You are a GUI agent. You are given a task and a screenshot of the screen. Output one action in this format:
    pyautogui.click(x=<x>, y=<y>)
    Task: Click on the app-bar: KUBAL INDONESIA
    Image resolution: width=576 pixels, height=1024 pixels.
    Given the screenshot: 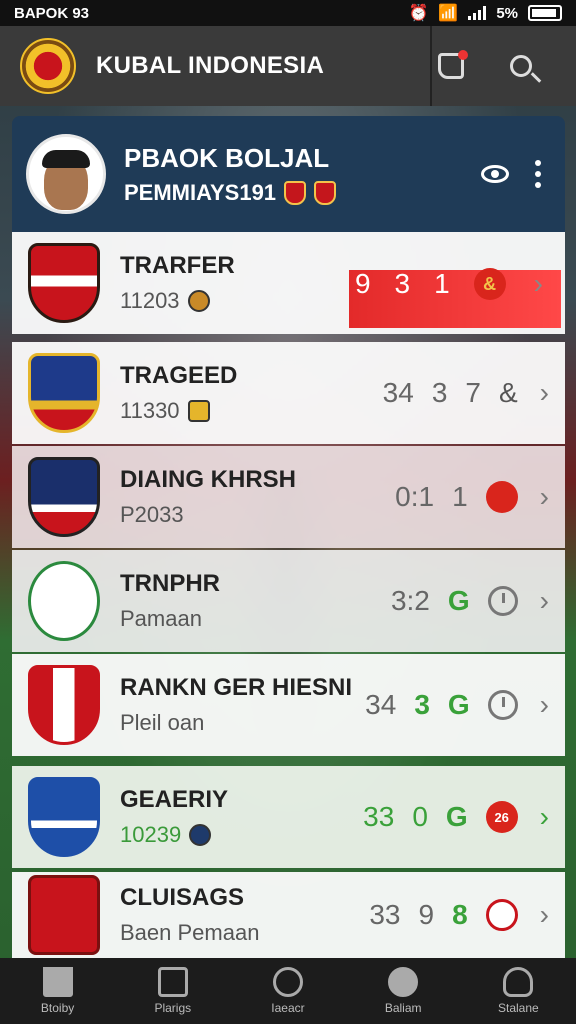 What is the action you would take?
    pyautogui.click(x=288, y=66)
    